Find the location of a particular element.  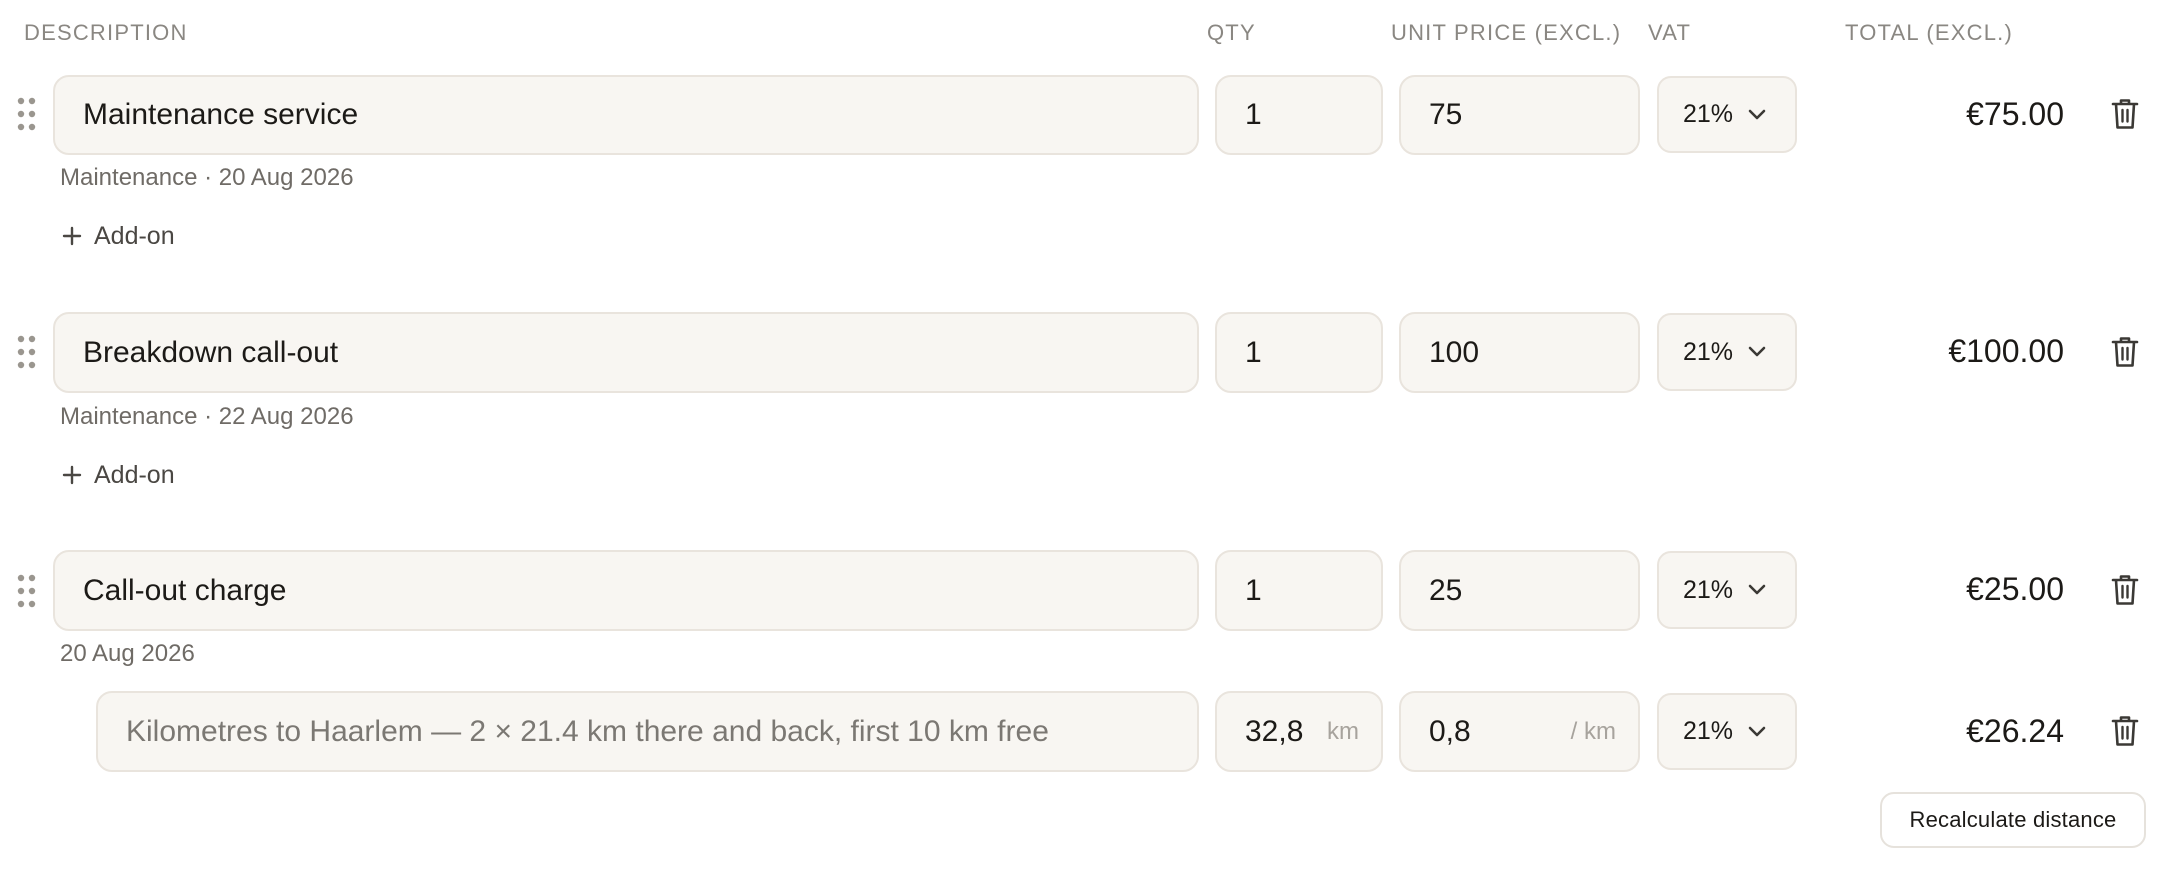

line-meta: Maintenance · 20 Aug 2026 is located at coordinates (207, 177).